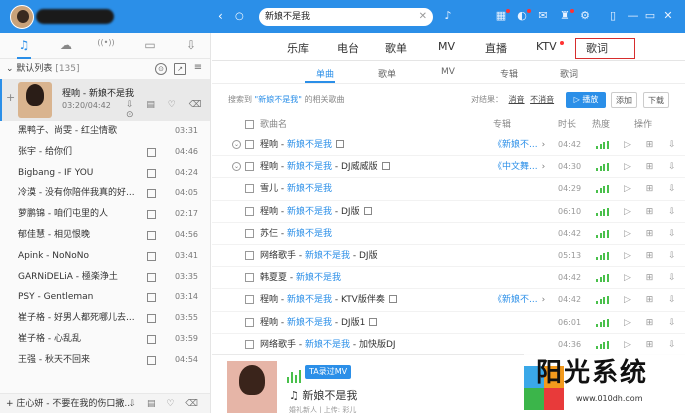 This screenshot has height=413, width=685. I want to click on table-row: ⌄ 程响 - 新娘不是我 - DJ威威版 《中文舞... › 04:30 ▷ ⊞ ⇩, so click(448, 167).